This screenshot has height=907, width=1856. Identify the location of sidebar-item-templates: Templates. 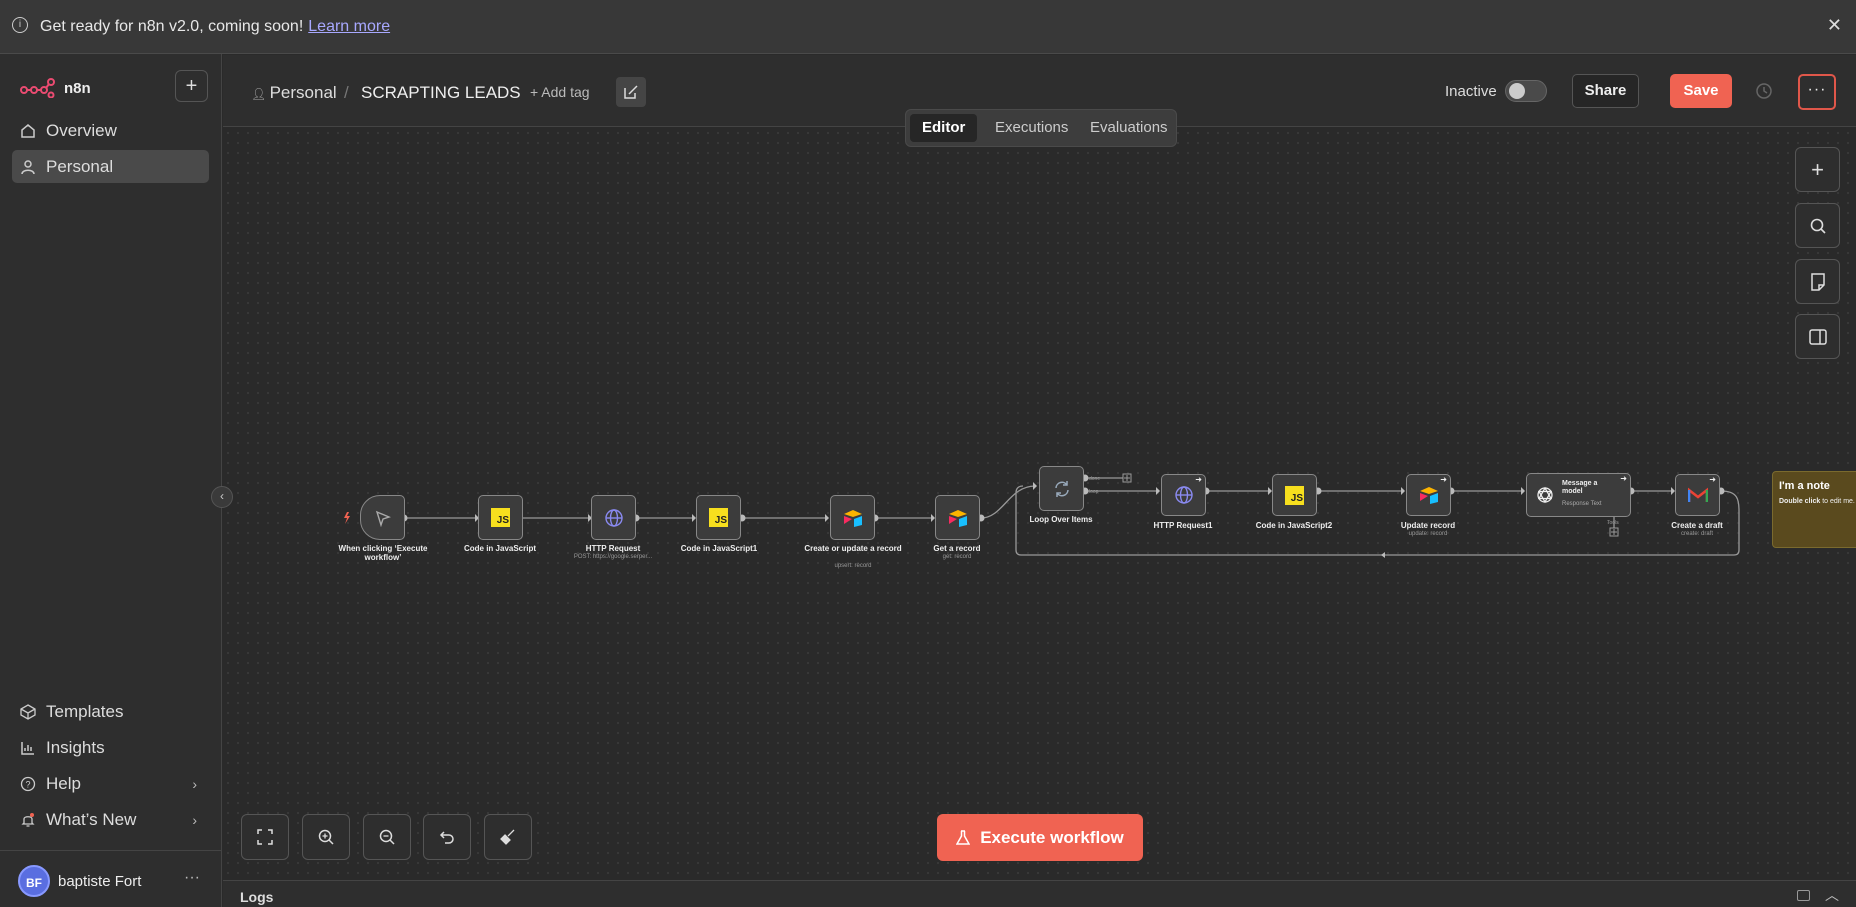
(110, 711).